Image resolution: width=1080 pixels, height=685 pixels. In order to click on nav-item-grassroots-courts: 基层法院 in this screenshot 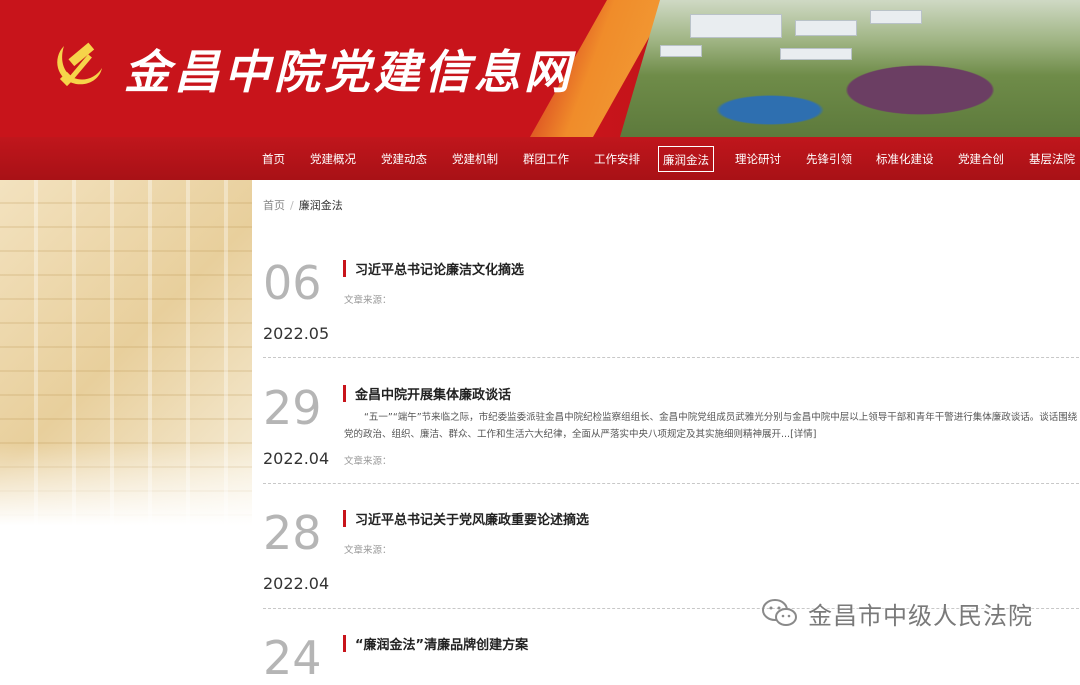, I will do `click(1052, 159)`.